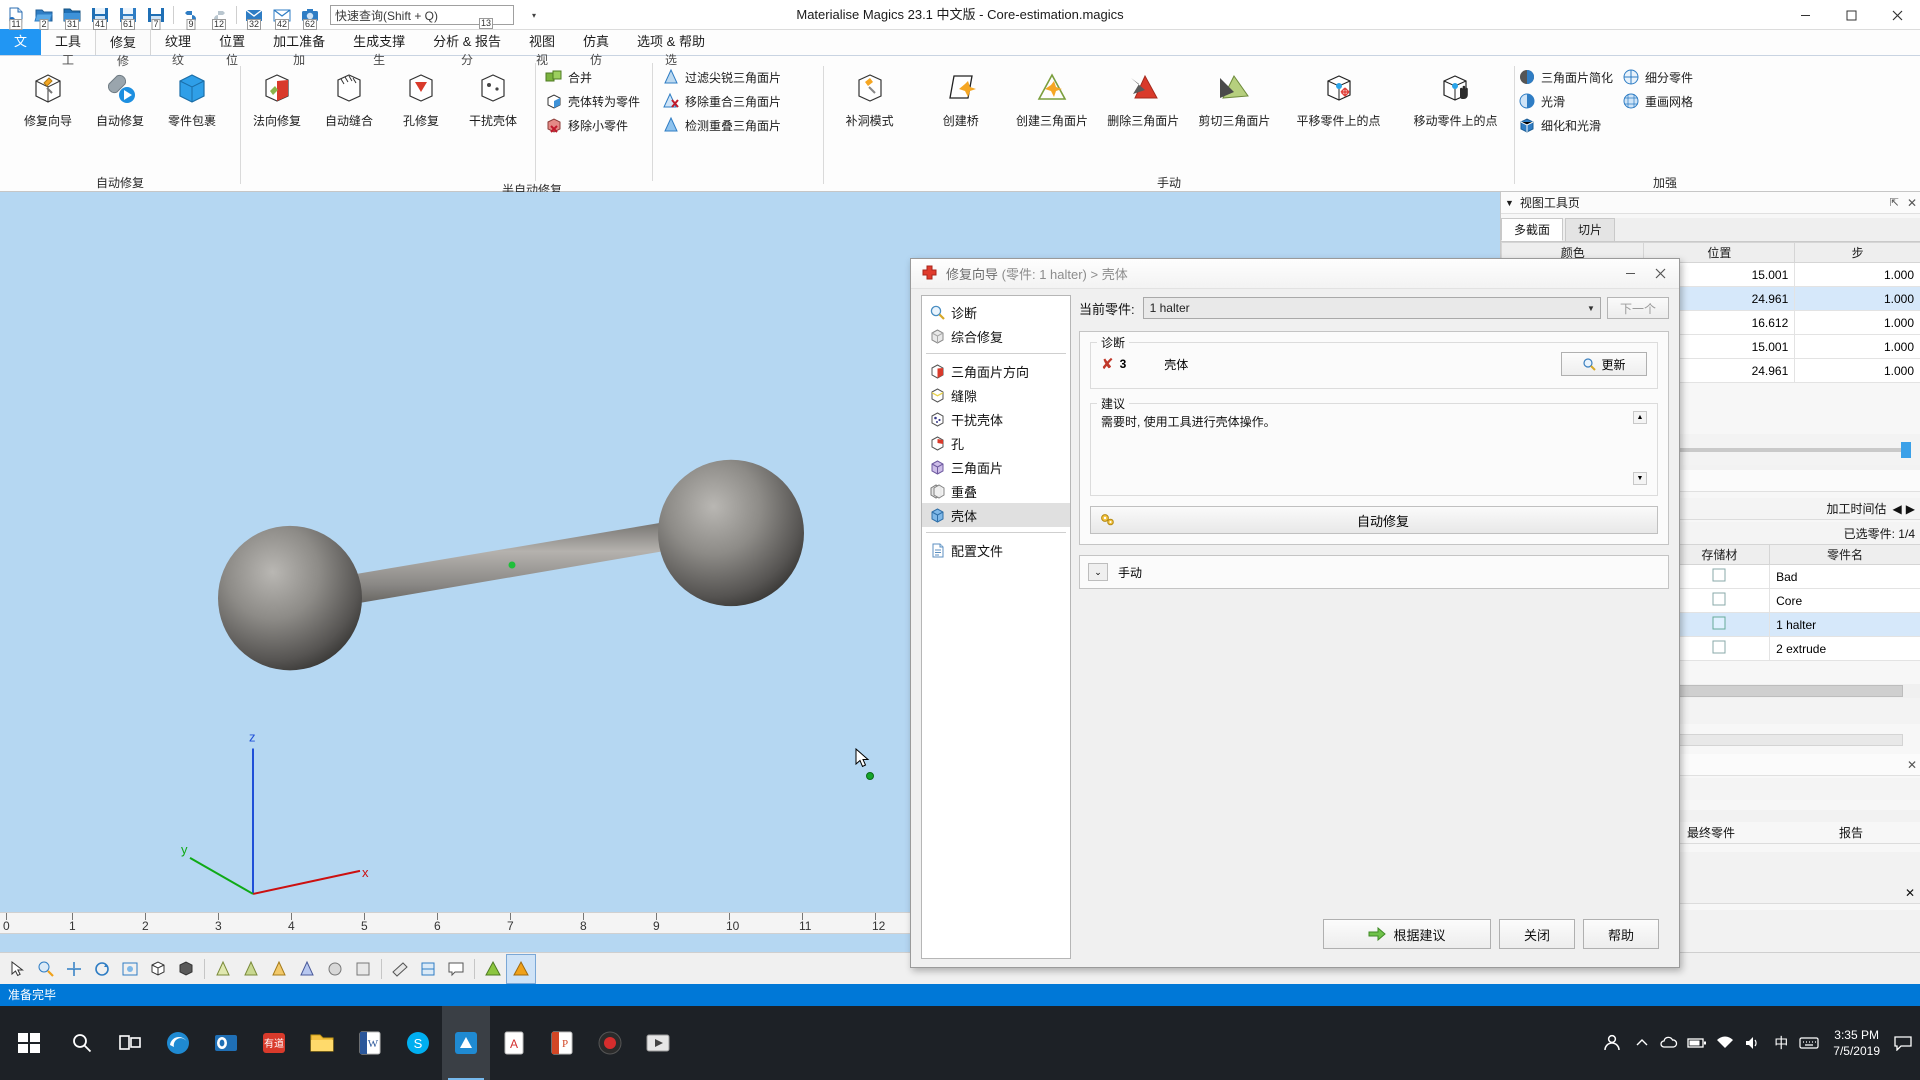 This screenshot has width=1920, height=1080. Describe the element at coordinates (996, 491) in the screenshot. I see `sidebar-item-overlap: 重叠` at that location.